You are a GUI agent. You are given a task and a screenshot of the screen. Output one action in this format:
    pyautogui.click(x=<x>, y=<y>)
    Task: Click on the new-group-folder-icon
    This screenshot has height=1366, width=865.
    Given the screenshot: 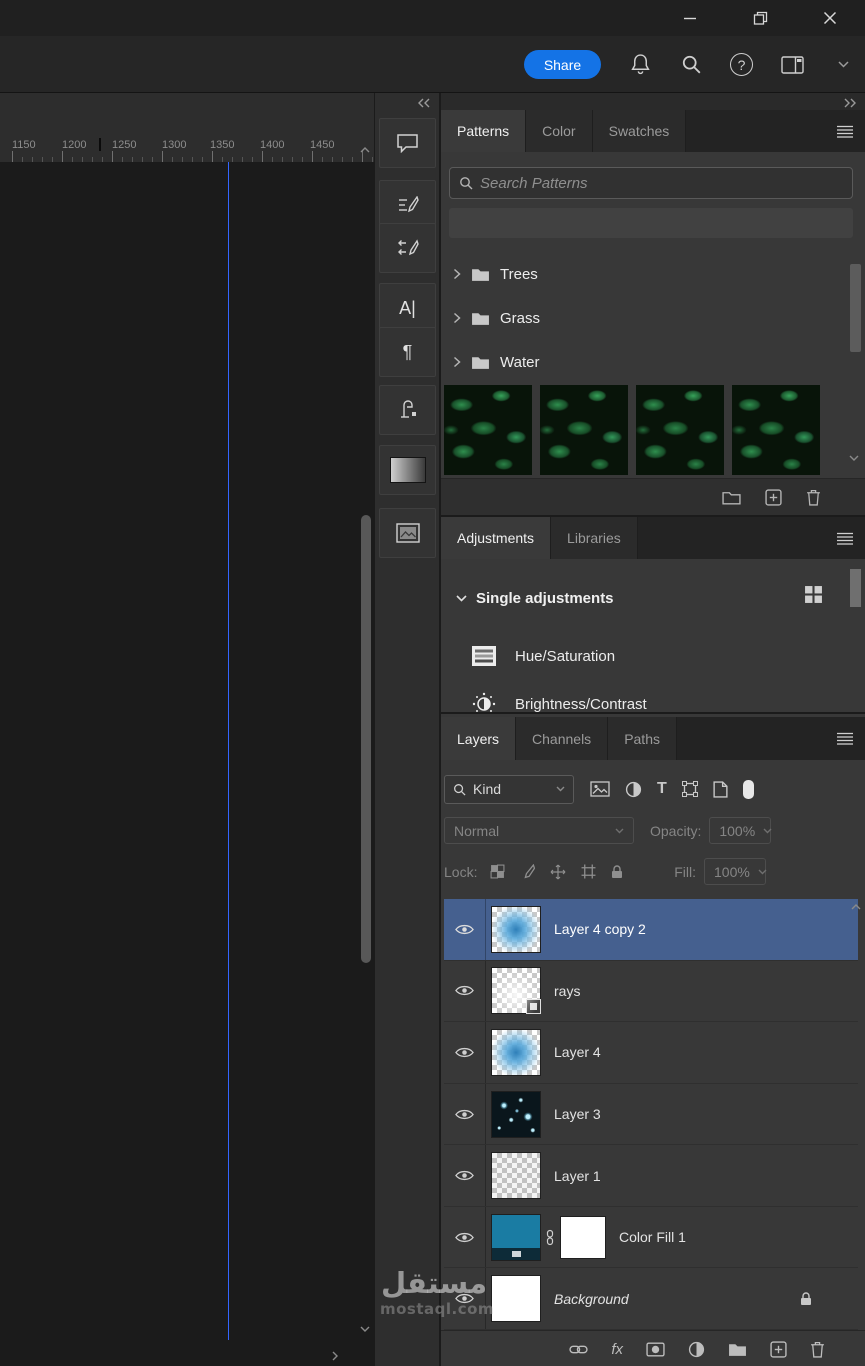 What is the action you would take?
    pyautogui.click(x=731, y=497)
    